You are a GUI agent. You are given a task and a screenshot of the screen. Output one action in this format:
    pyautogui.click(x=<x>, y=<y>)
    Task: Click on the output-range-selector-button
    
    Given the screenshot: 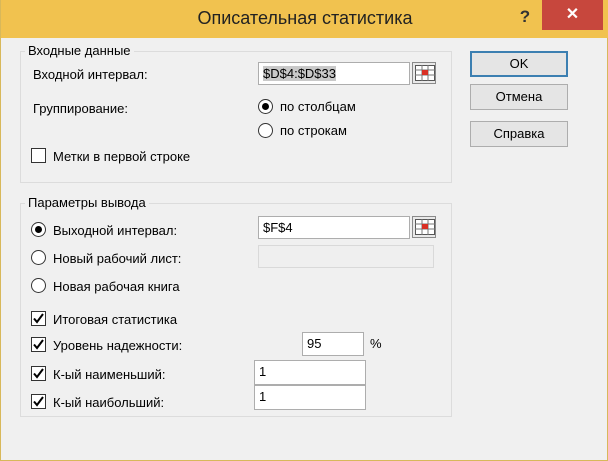 What is the action you would take?
    pyautogui.click(x=424, y=227)
    